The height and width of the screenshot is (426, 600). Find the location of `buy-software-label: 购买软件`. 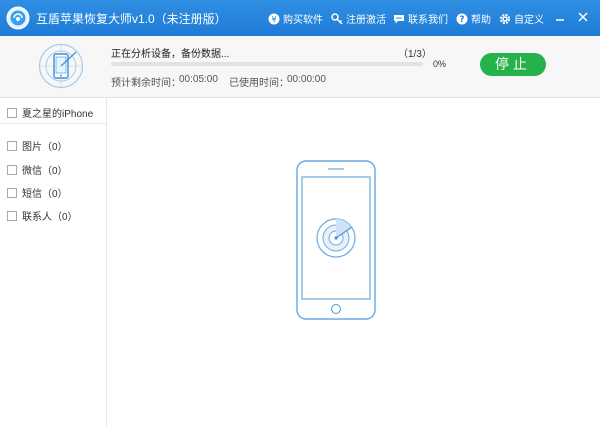

buy-software-label: 购买软件 is located at coordinates (303, 20).